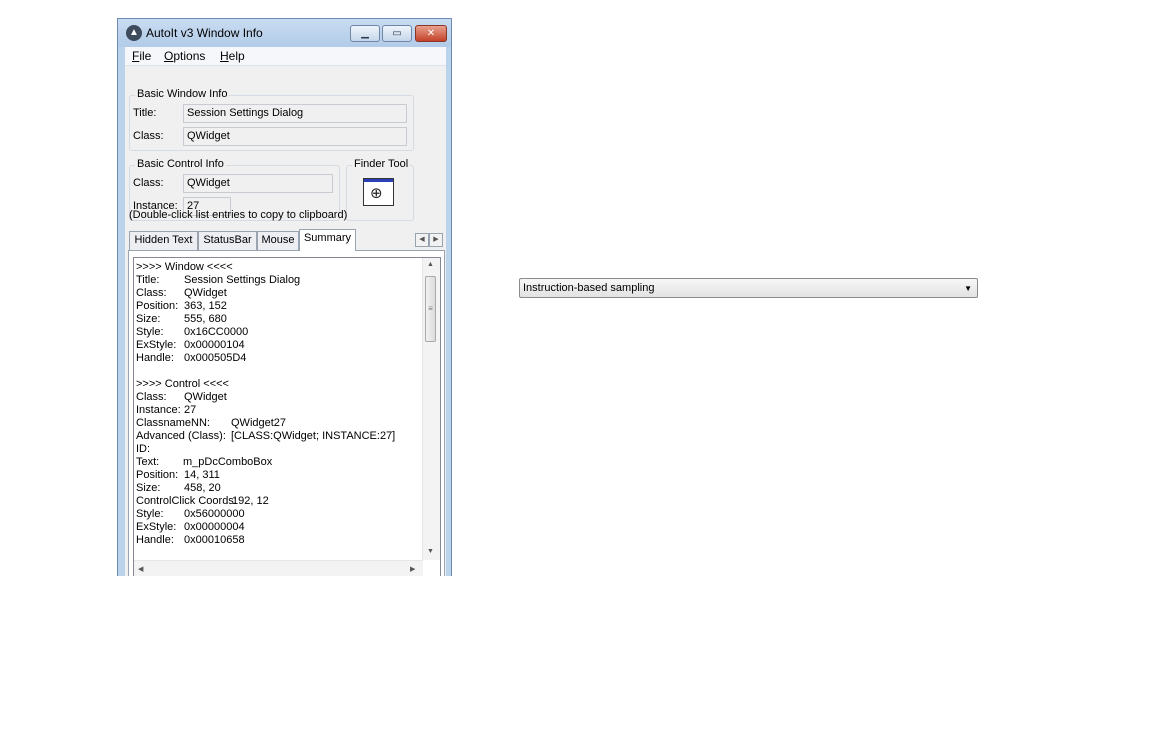 This screenshot has width=1159, height=733. Describe the element at coordinates (295, 113) in the screenshot. I see `window-title-field: Session Settings Dialog` at that location.